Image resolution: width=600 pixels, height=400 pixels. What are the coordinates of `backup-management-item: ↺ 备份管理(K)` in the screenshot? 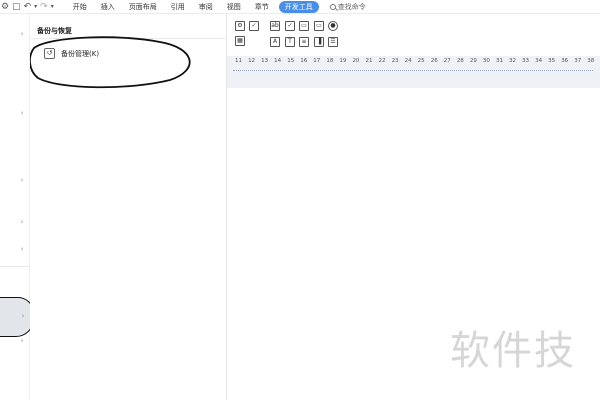 It's located at (71, 53).